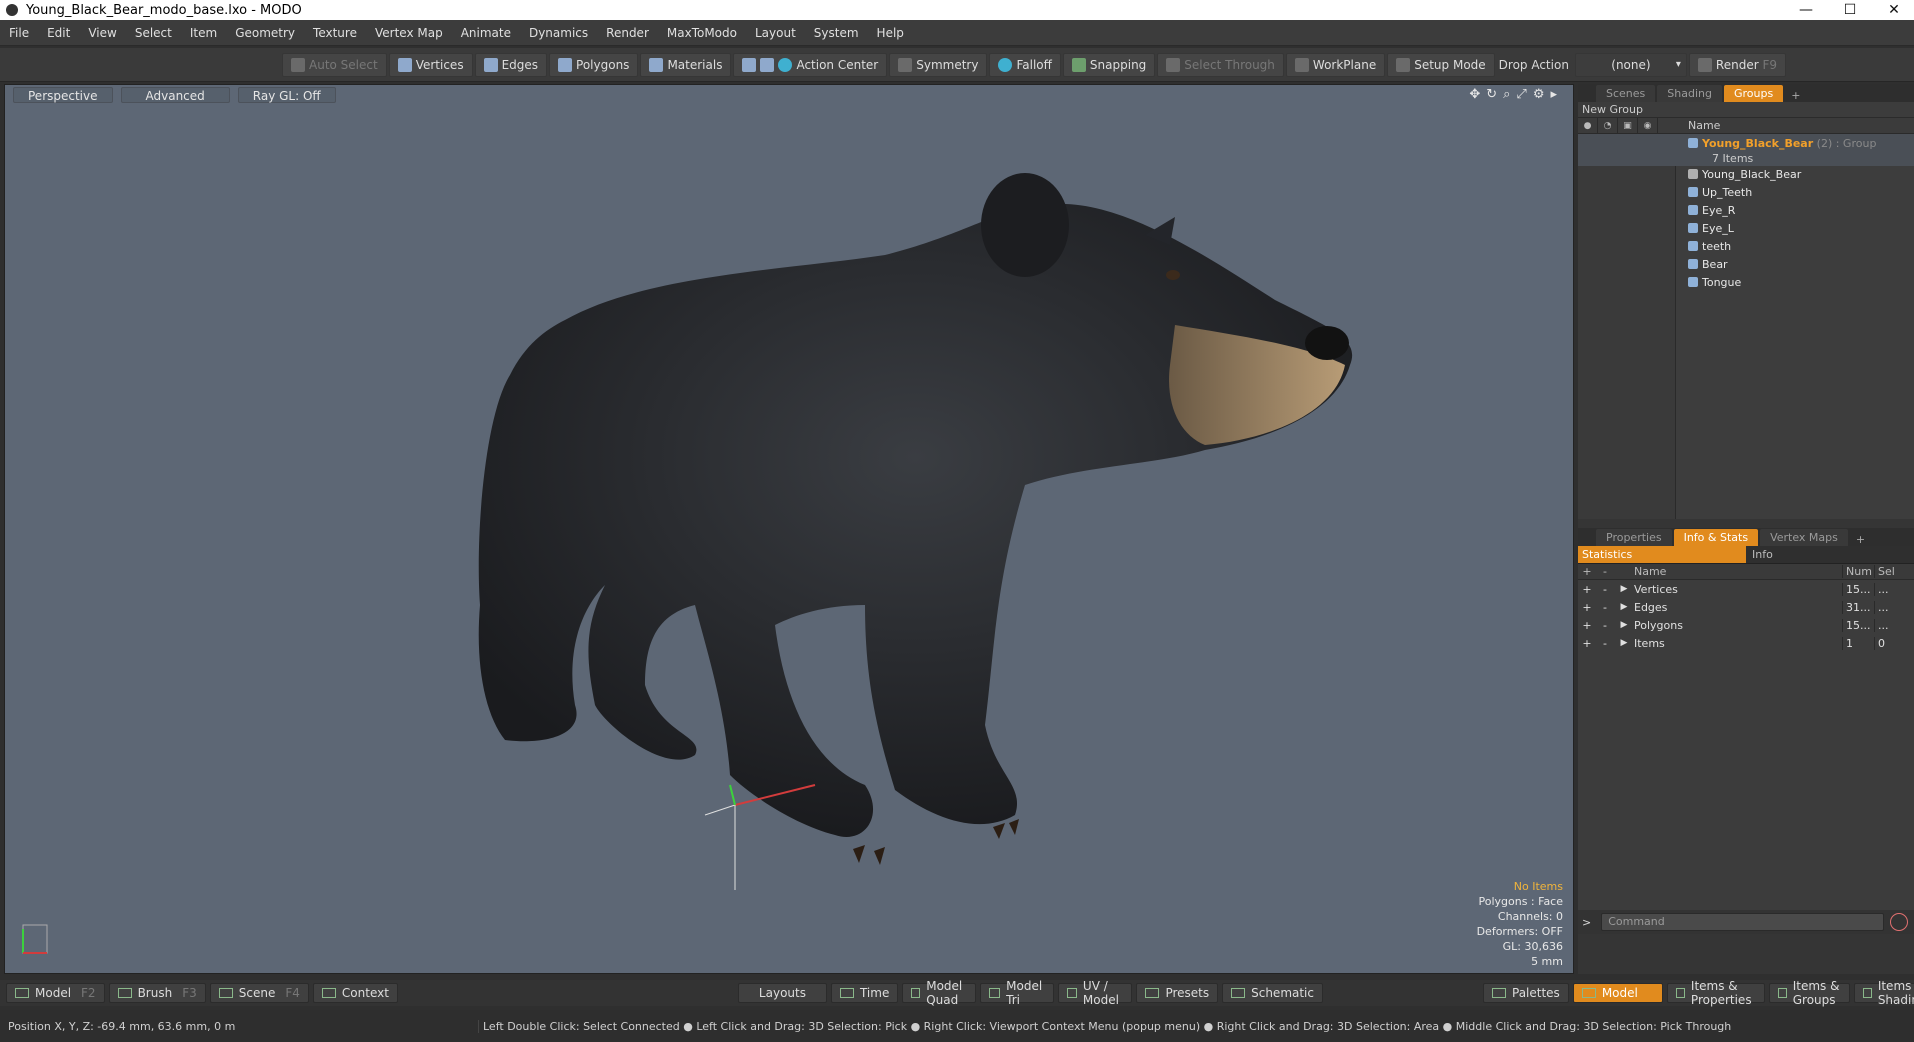  Describe the element at coordinates (1746, 229) in the screenshot. I see `list-item: Eye_L` at that location.